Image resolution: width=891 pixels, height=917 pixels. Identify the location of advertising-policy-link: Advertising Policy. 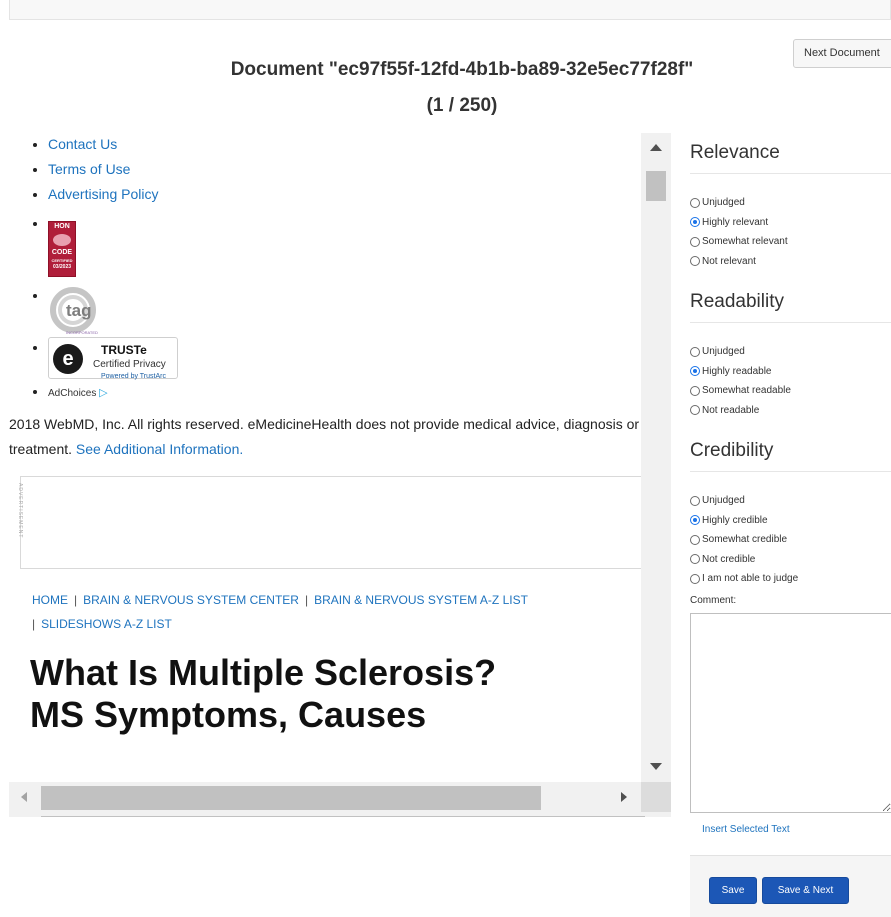
(103, 194).